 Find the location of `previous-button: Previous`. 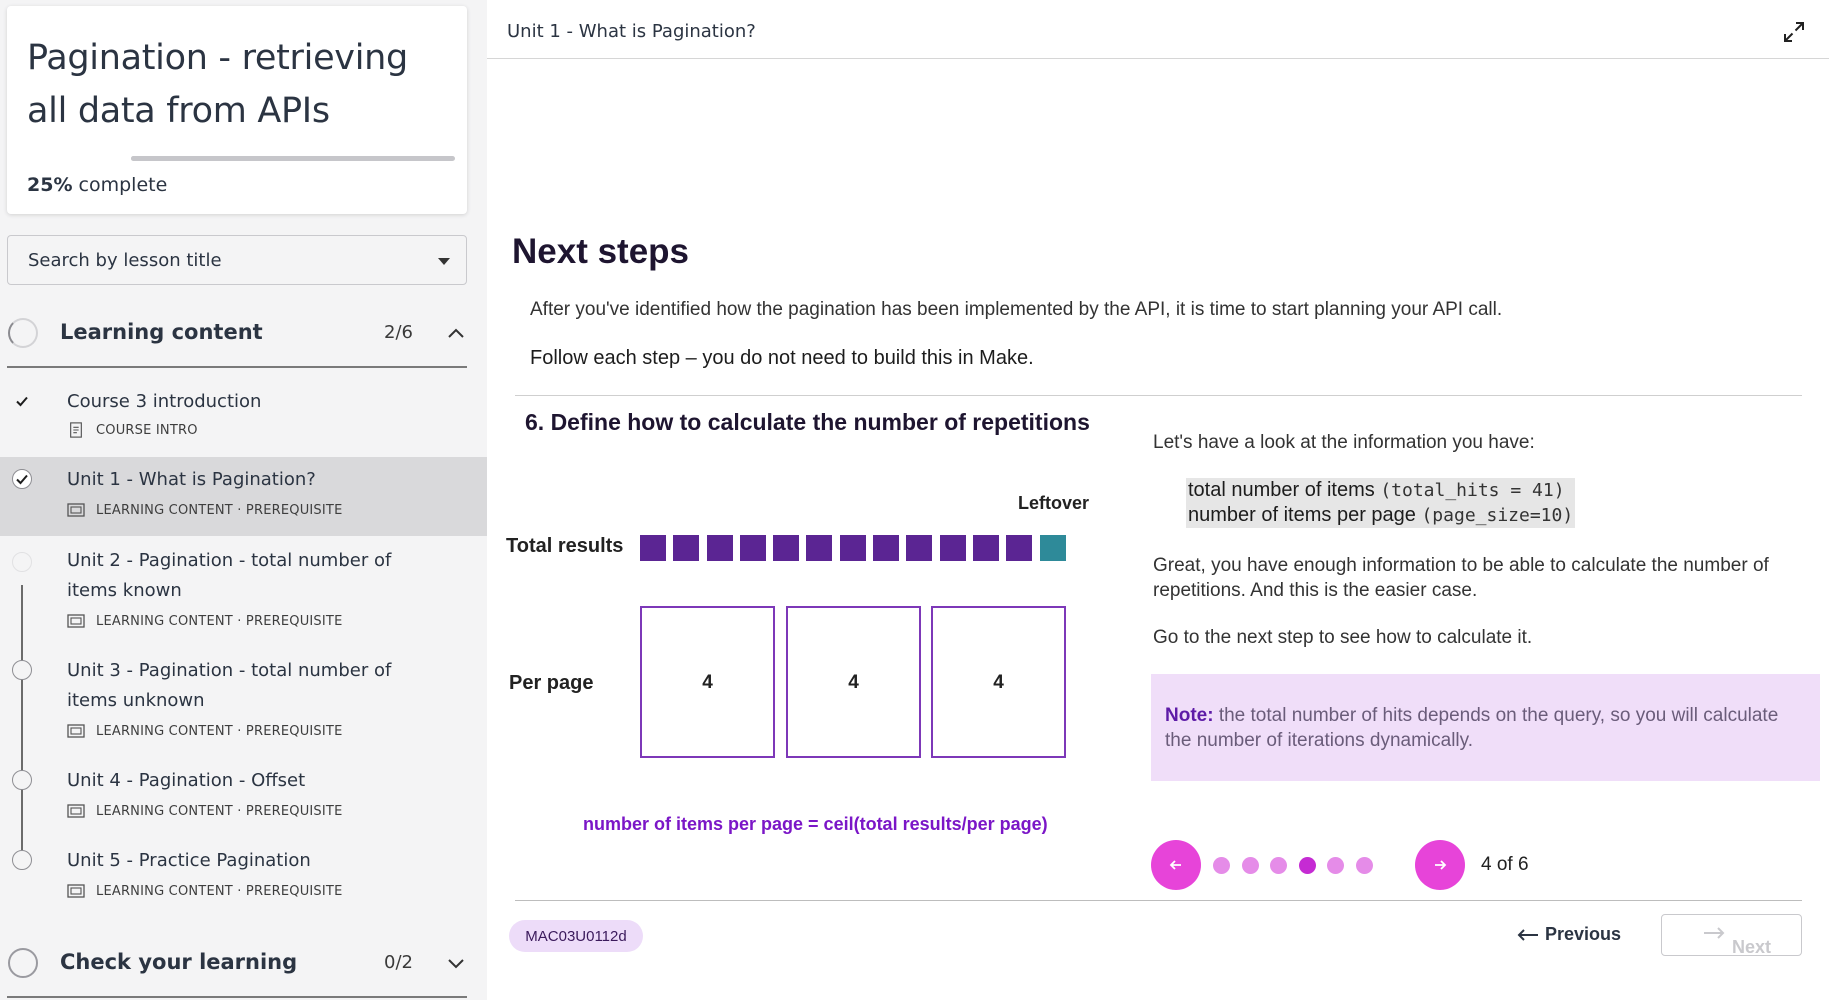

previous-button: Previous is located at coordinates (1569, 934).